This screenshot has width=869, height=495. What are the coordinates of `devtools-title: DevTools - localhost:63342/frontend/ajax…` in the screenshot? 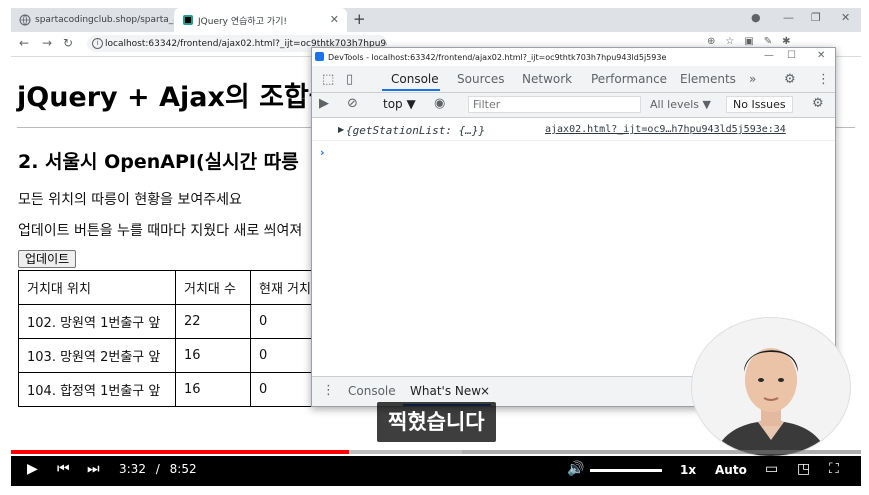 It's located at (497, 57).